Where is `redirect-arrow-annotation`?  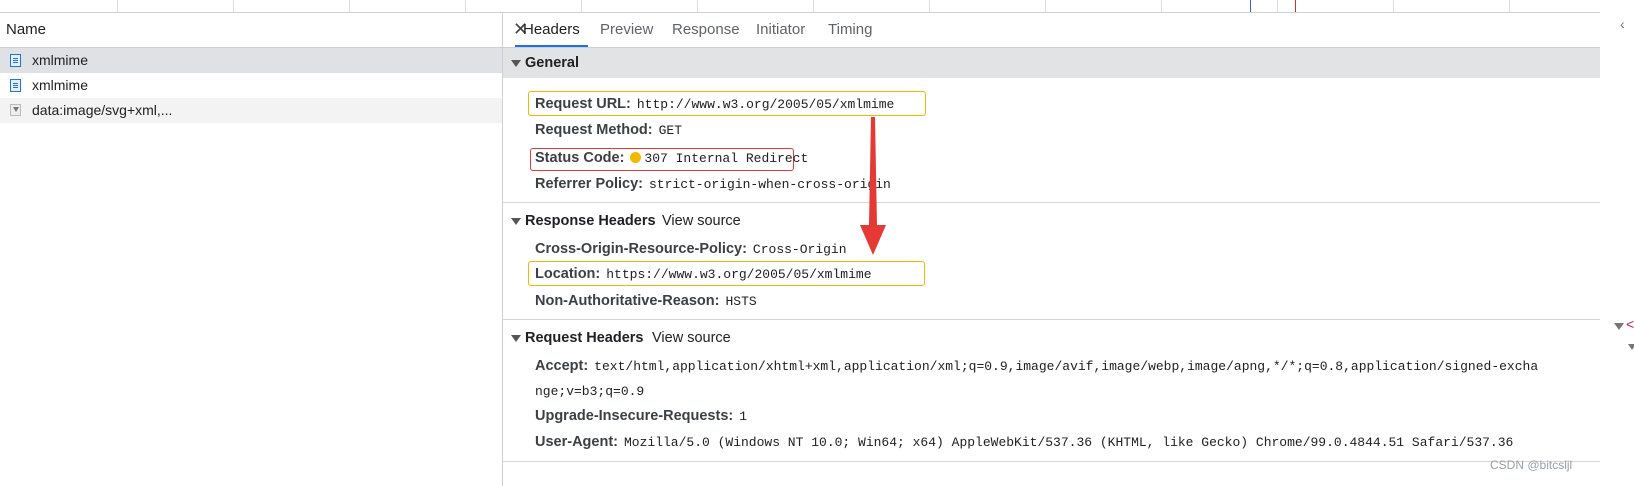 redirect-arrow-annotation is located at coordinates (873, 186).